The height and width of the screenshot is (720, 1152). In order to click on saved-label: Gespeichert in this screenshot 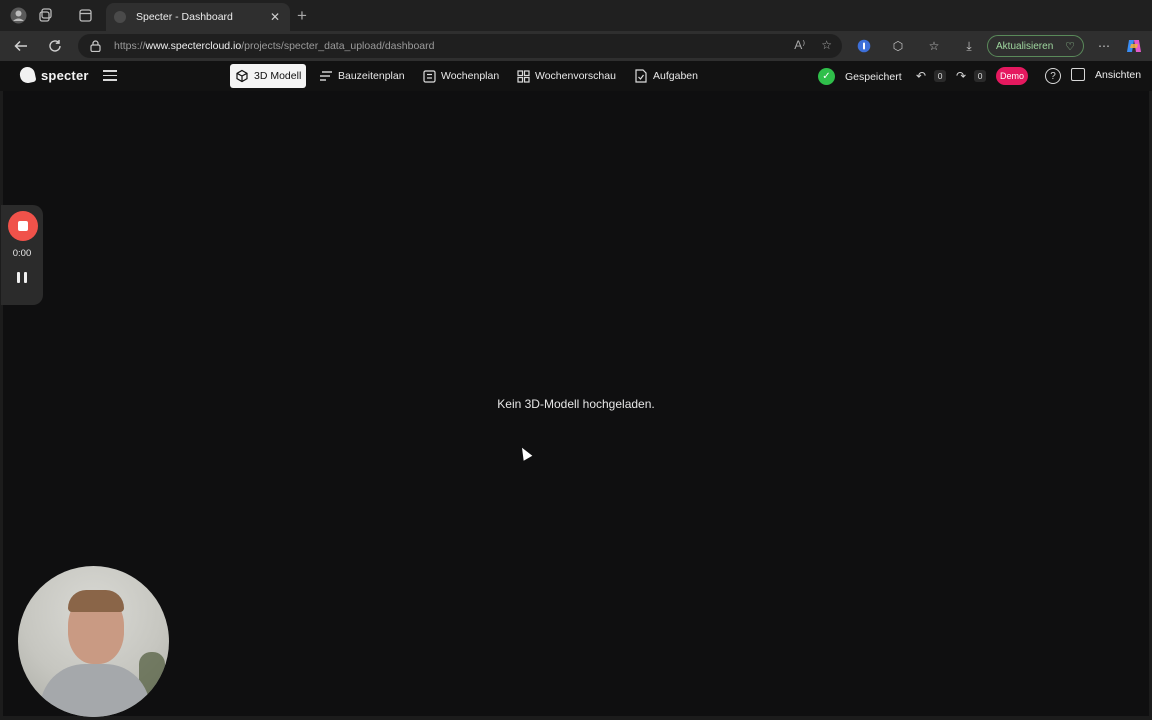, I will do `click(873, 76)`.